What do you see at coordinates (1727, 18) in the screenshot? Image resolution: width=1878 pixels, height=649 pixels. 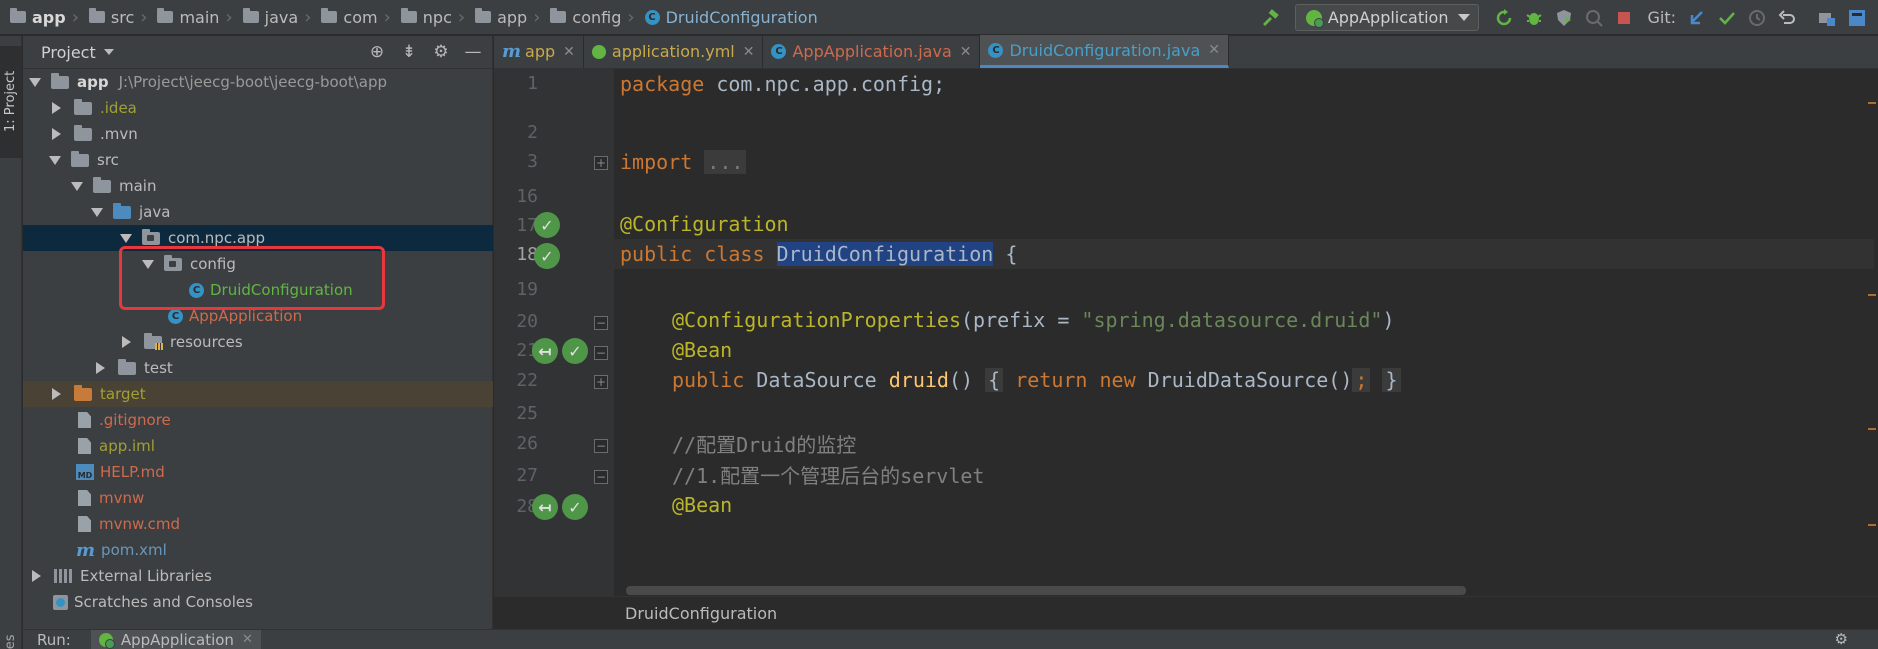 I see `git-commit-icon` at bounding box center [1727, 18].